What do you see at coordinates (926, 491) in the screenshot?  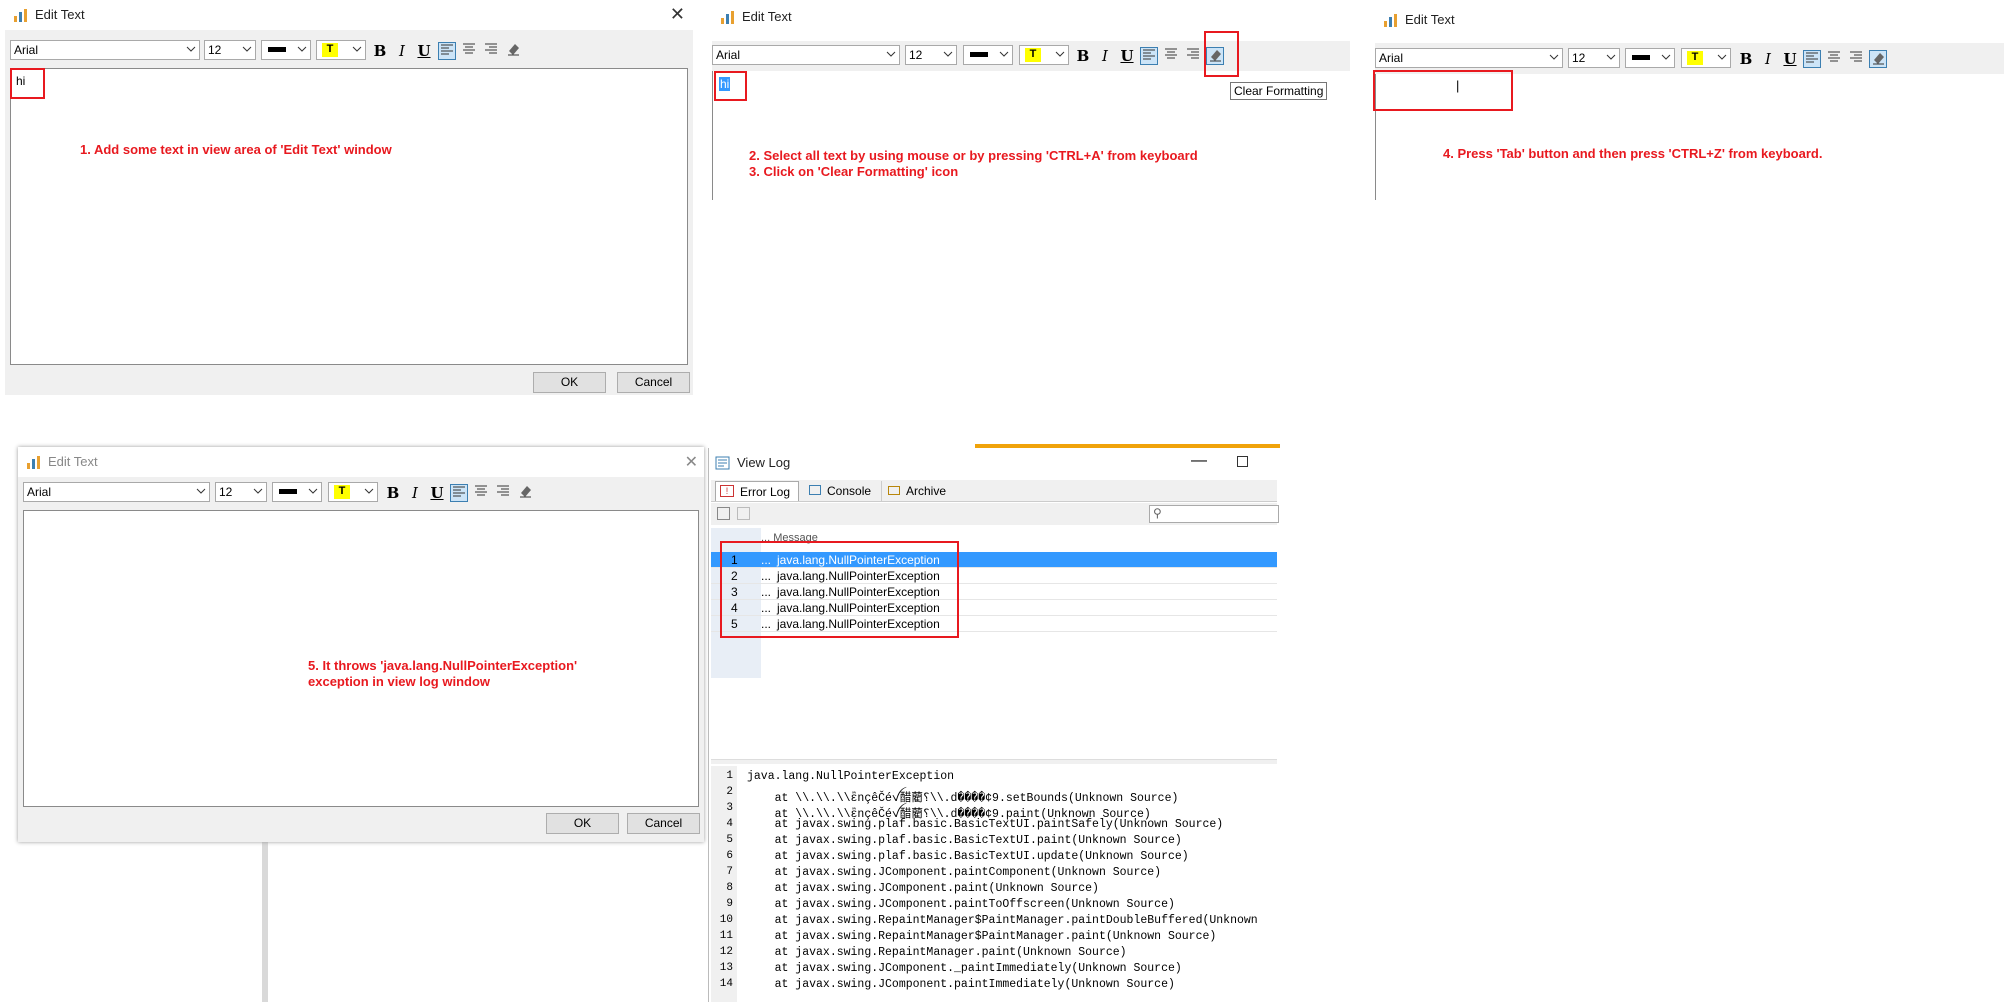 I see `tab-label: Archive` at bounding box center [926, 491].